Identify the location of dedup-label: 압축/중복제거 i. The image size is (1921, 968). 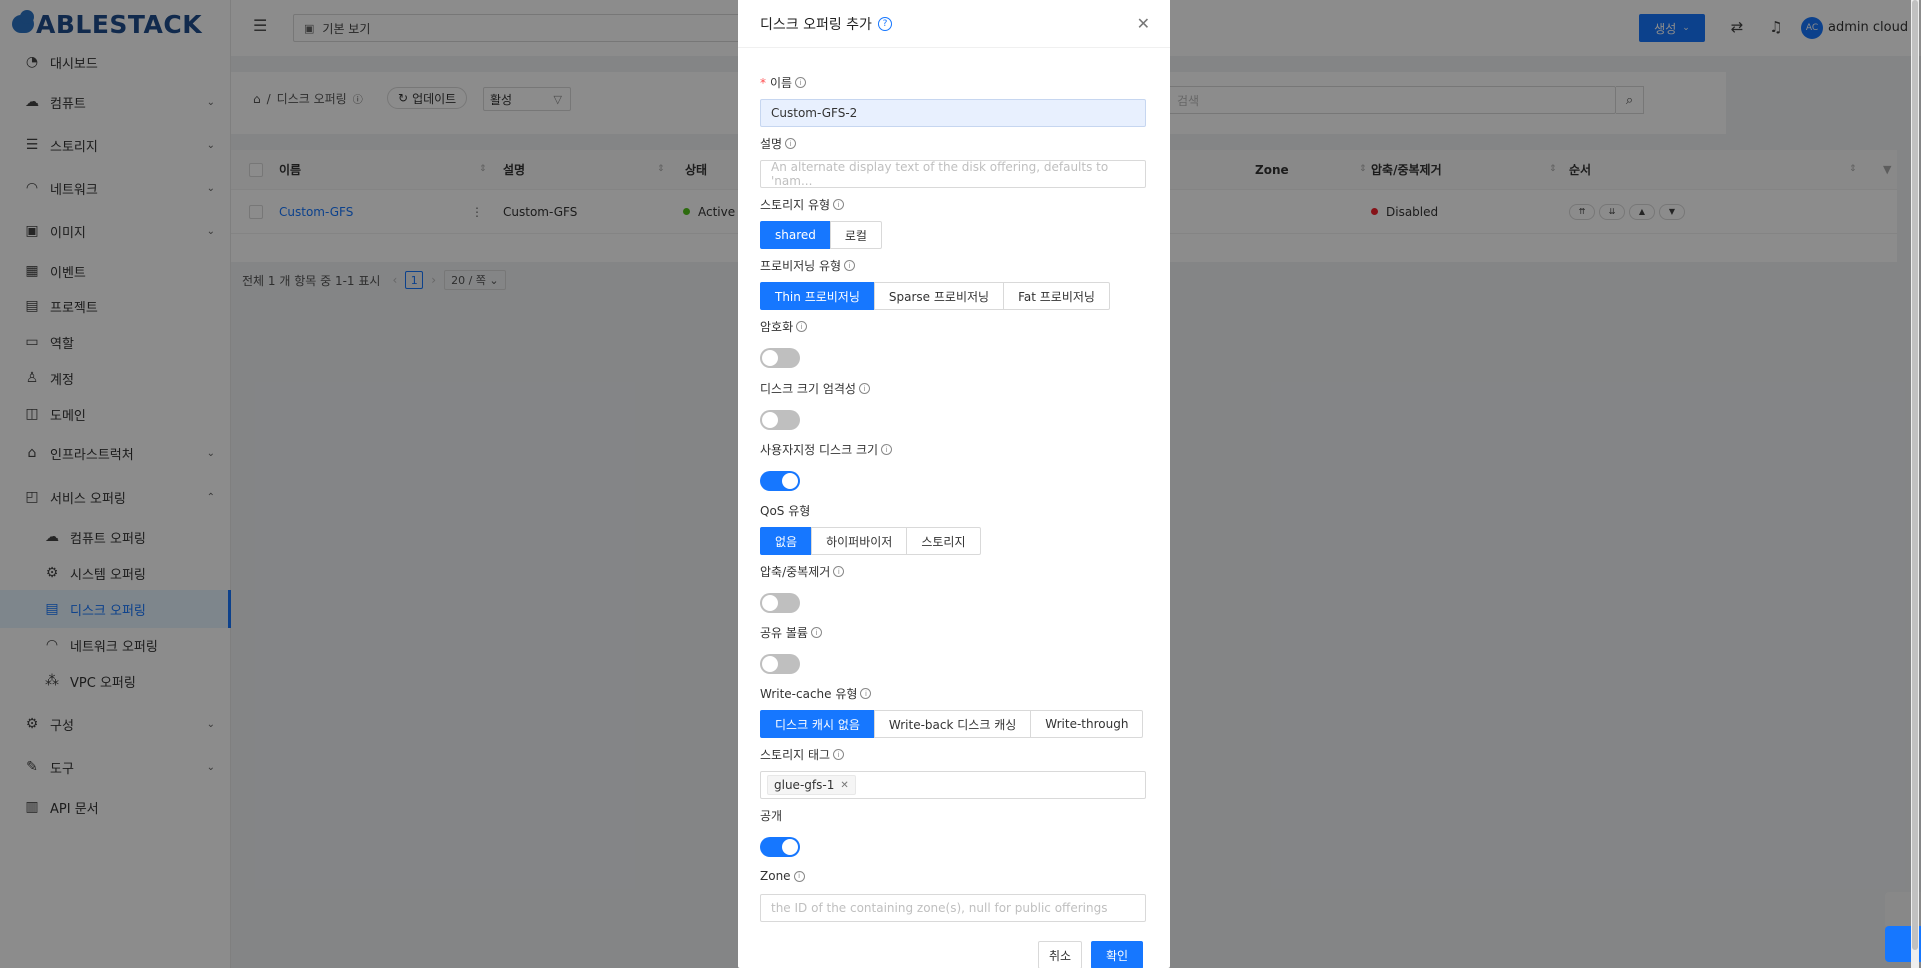
(802, 571).